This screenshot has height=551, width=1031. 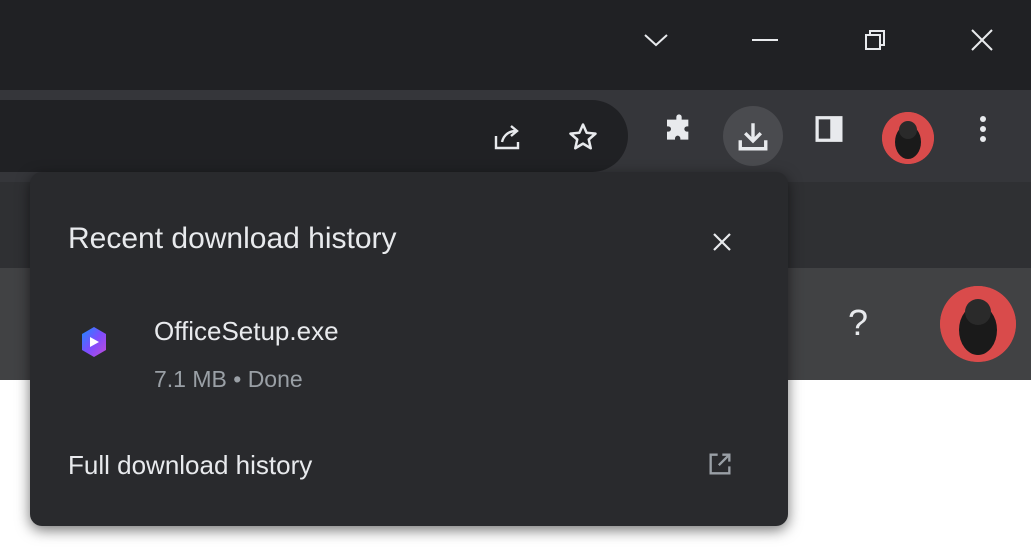 I want to click on tab-search-button, so click(x=656, y=40).